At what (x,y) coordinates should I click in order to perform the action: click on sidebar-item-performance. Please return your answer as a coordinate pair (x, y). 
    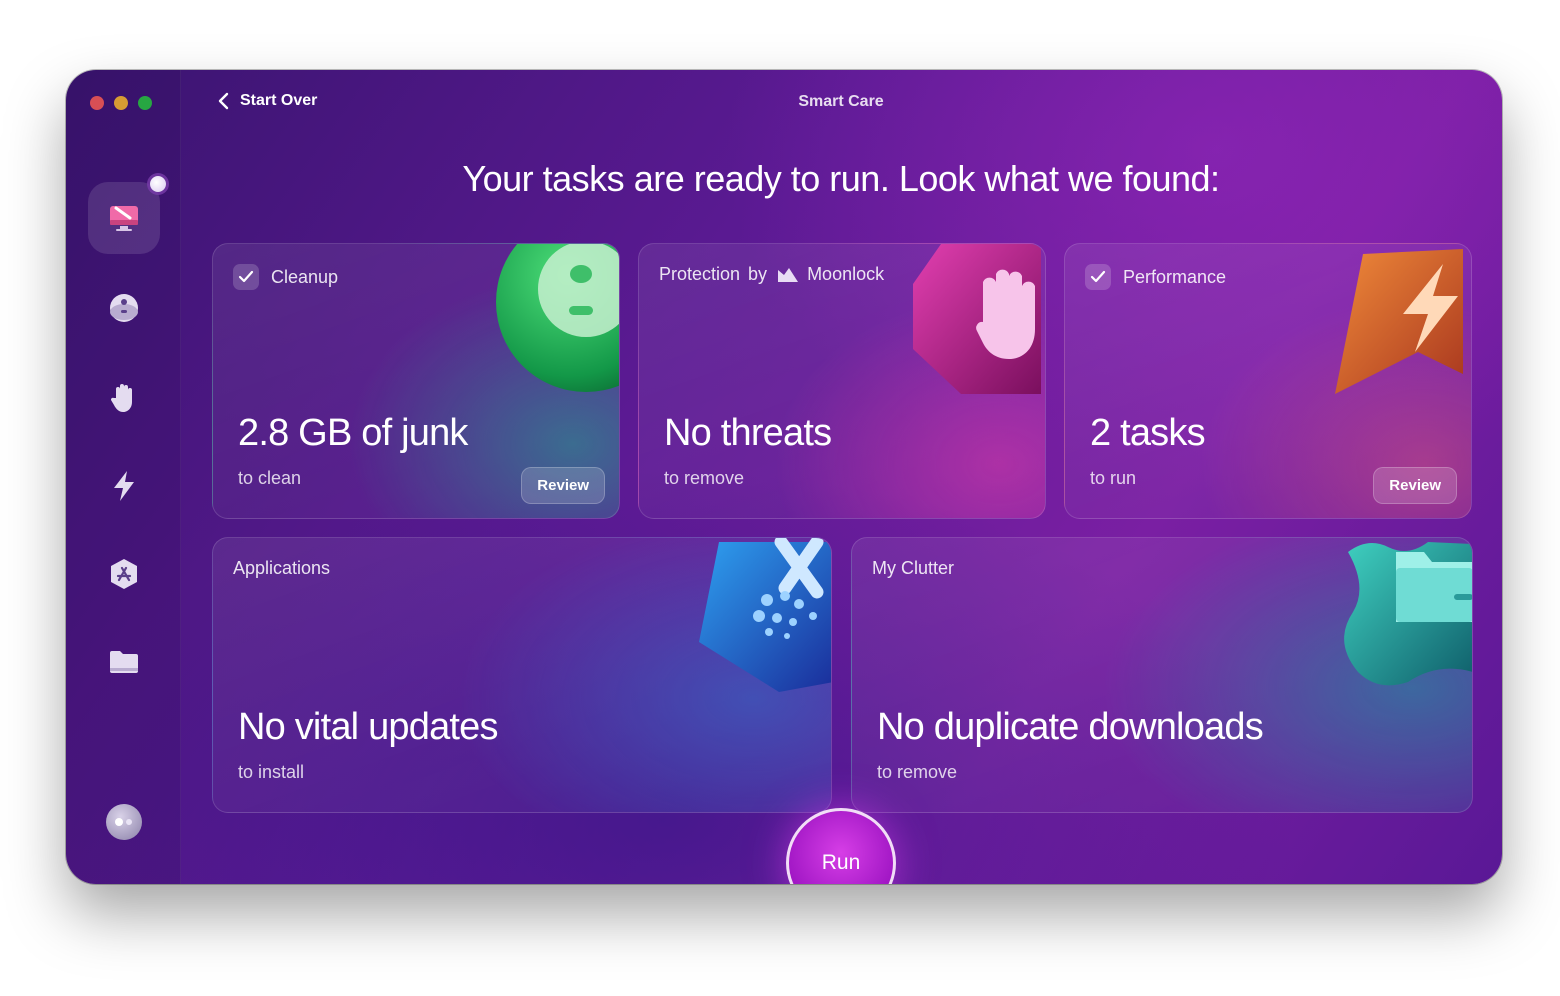
    Looking at the image, I should click on (124, 486).